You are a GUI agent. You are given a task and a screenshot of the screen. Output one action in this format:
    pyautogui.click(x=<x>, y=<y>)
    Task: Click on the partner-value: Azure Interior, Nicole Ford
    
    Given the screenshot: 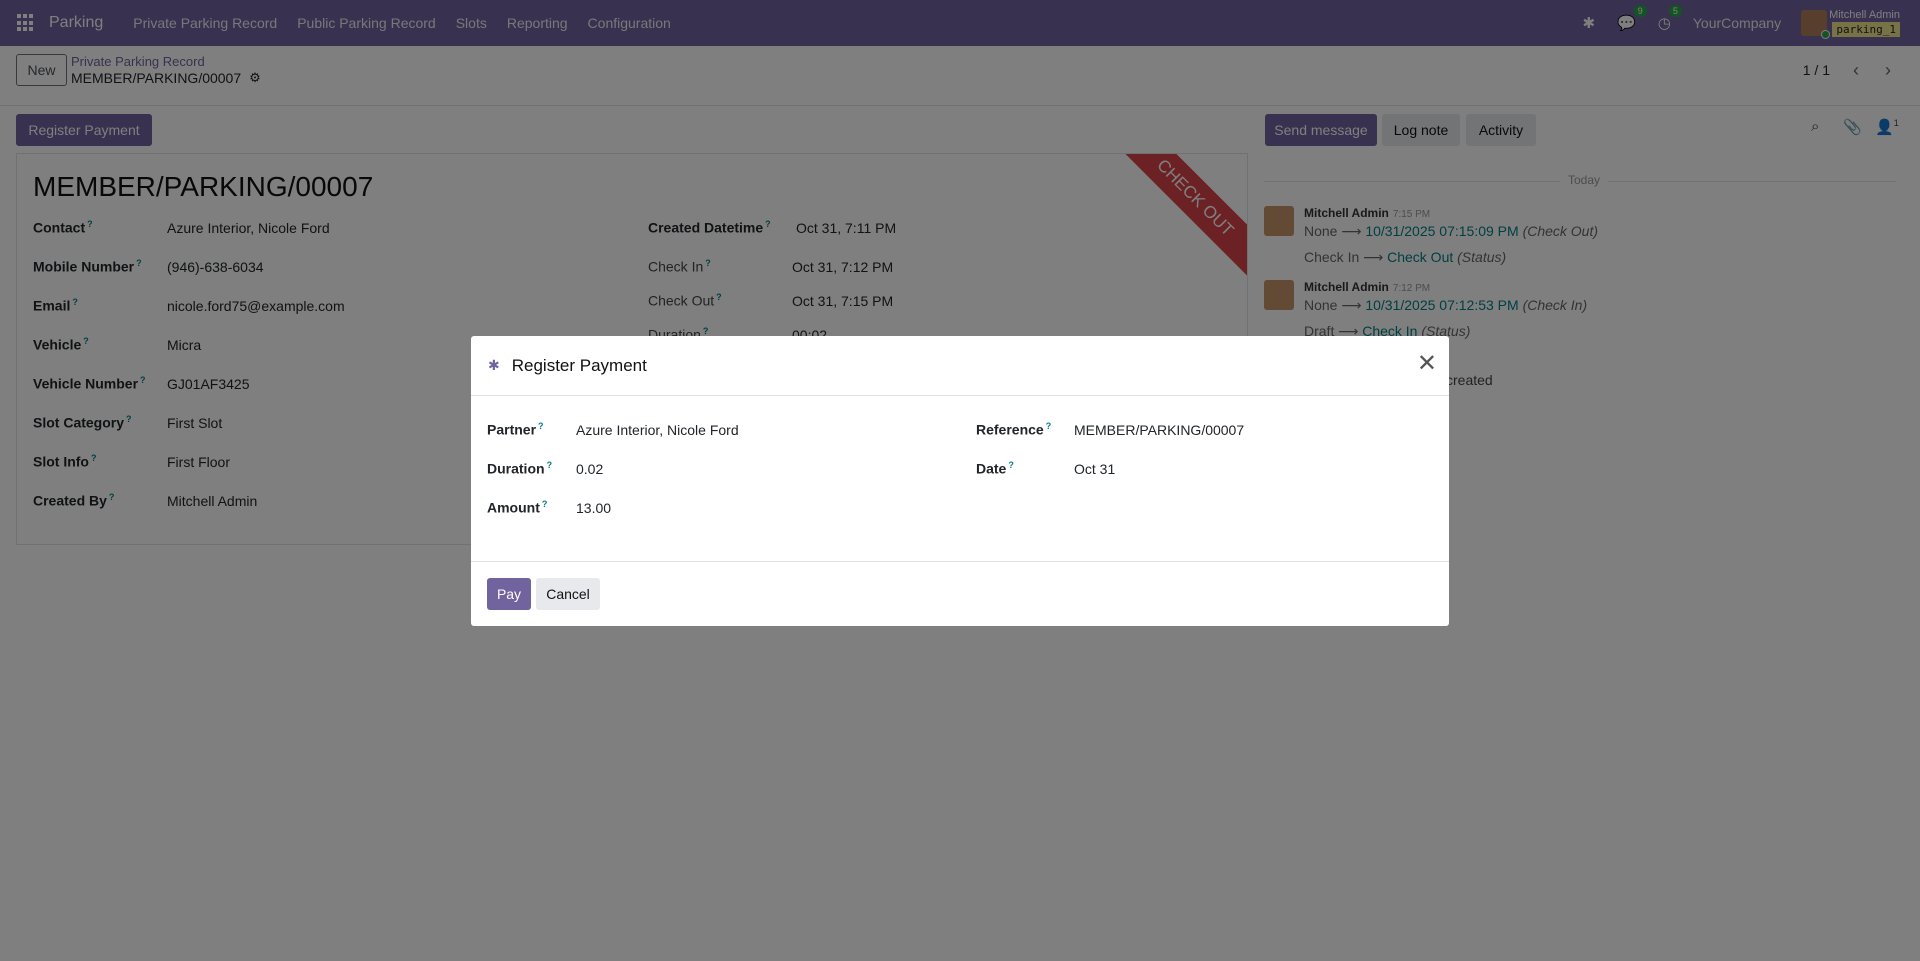 What is the action you would take?
    pyautogui.click(x=657, y=430)
    